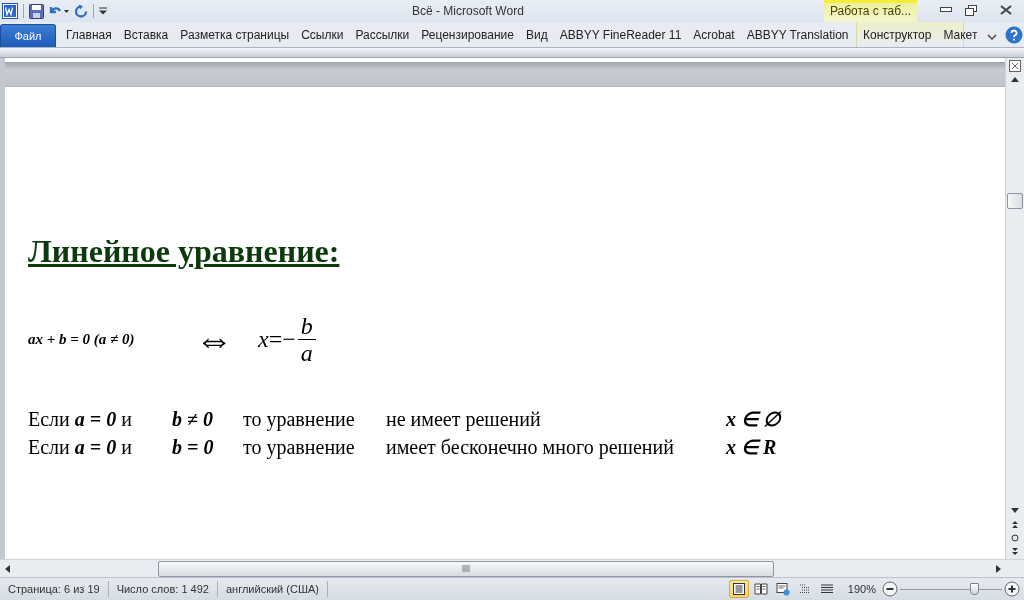 The width and height of the screenshot is (1024, 600). Describe the element at coordinates (382, 34) in the screenshot. I see `ribbon-tab: Рассылки` at that location.